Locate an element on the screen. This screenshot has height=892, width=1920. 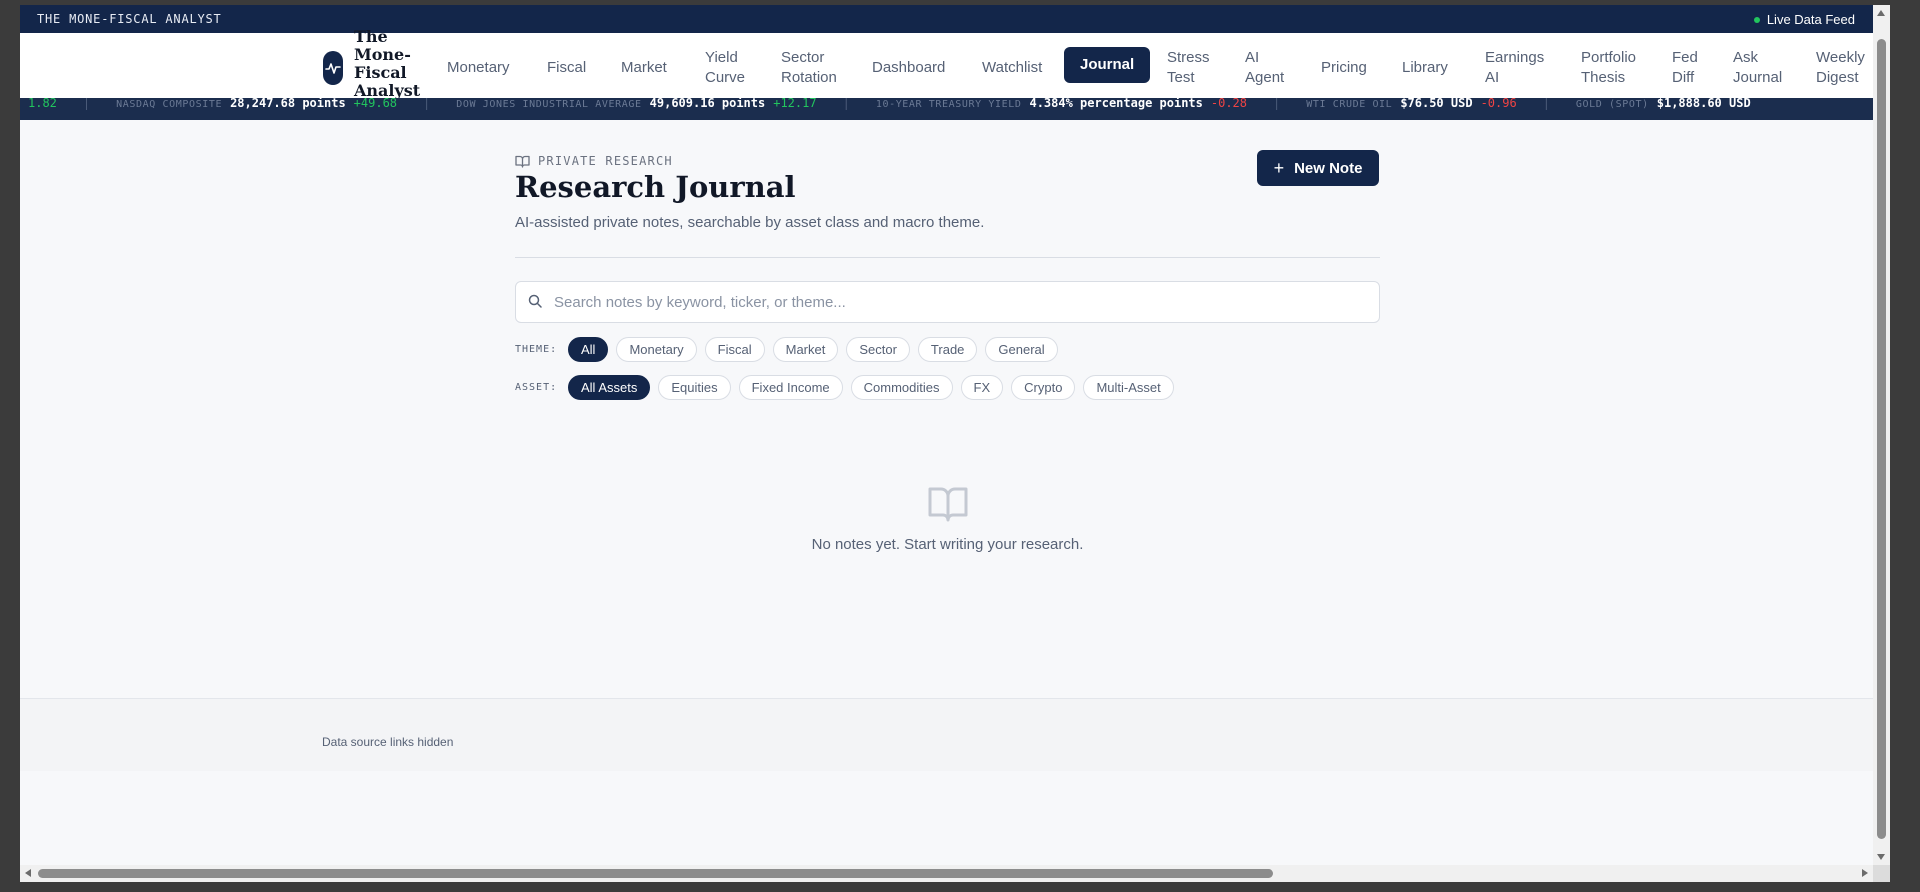
vertical-scrollbar is located at coordinates (1881, 435).